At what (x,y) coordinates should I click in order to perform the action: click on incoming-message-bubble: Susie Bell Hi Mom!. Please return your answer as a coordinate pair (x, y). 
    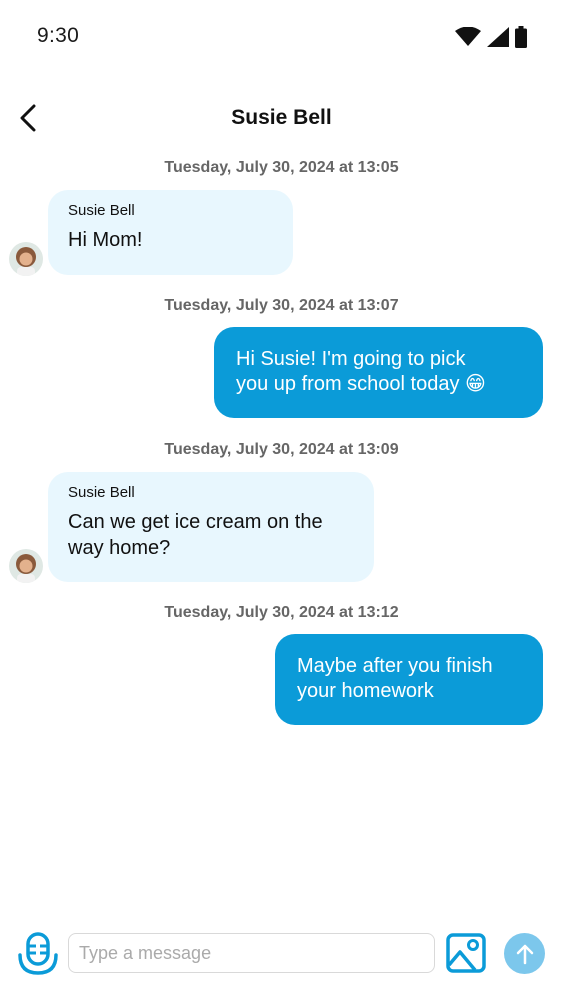
    Looking at the image, I should click on (170, 232).